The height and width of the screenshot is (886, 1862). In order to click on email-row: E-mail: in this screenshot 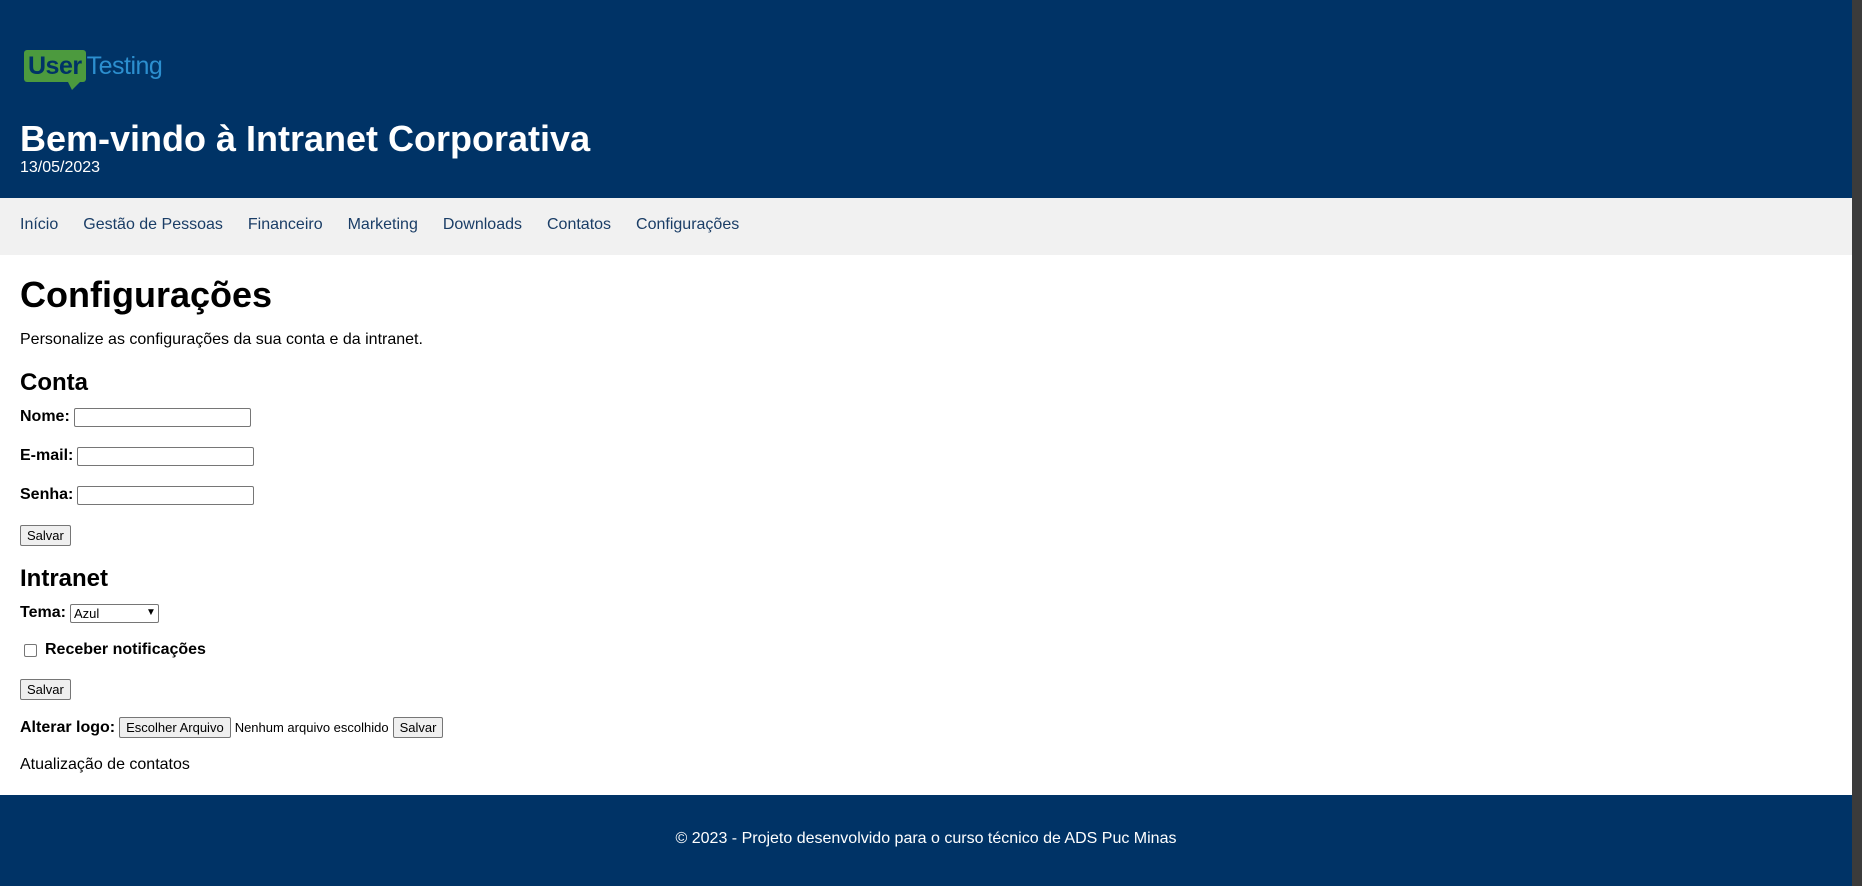, I will do `click(137, 456)`.